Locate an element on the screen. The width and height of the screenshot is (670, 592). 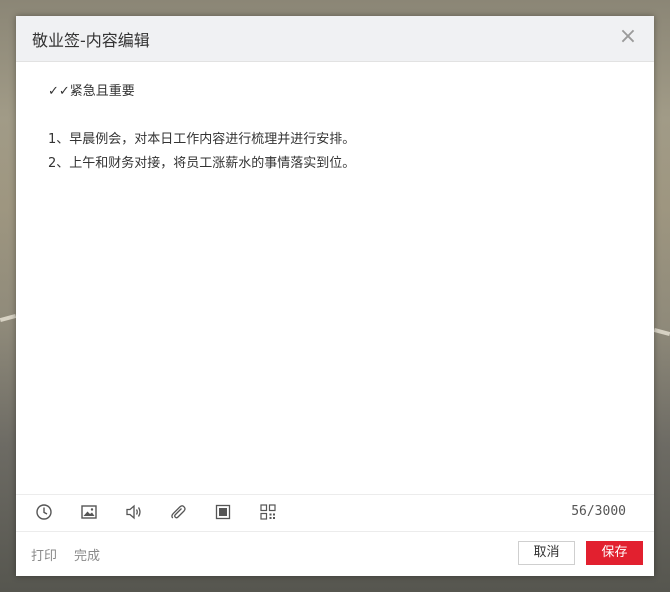
image-icon is located at coordinates (89, 512).